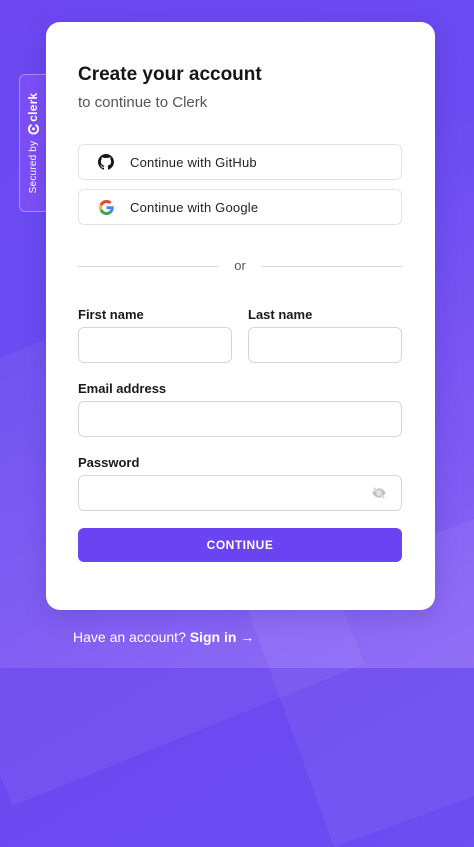 Image resolution: width=474 pixels, height=847 pixels. What do you see at coordinates (143, 102) in the screenshot?
I see `page-subtitle: to continue to Clerk` at bounding box center [143, 102].